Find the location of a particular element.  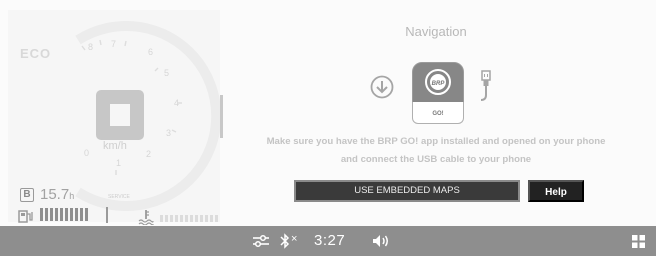

apps-grid-icon is located at coordinates (638, 241).